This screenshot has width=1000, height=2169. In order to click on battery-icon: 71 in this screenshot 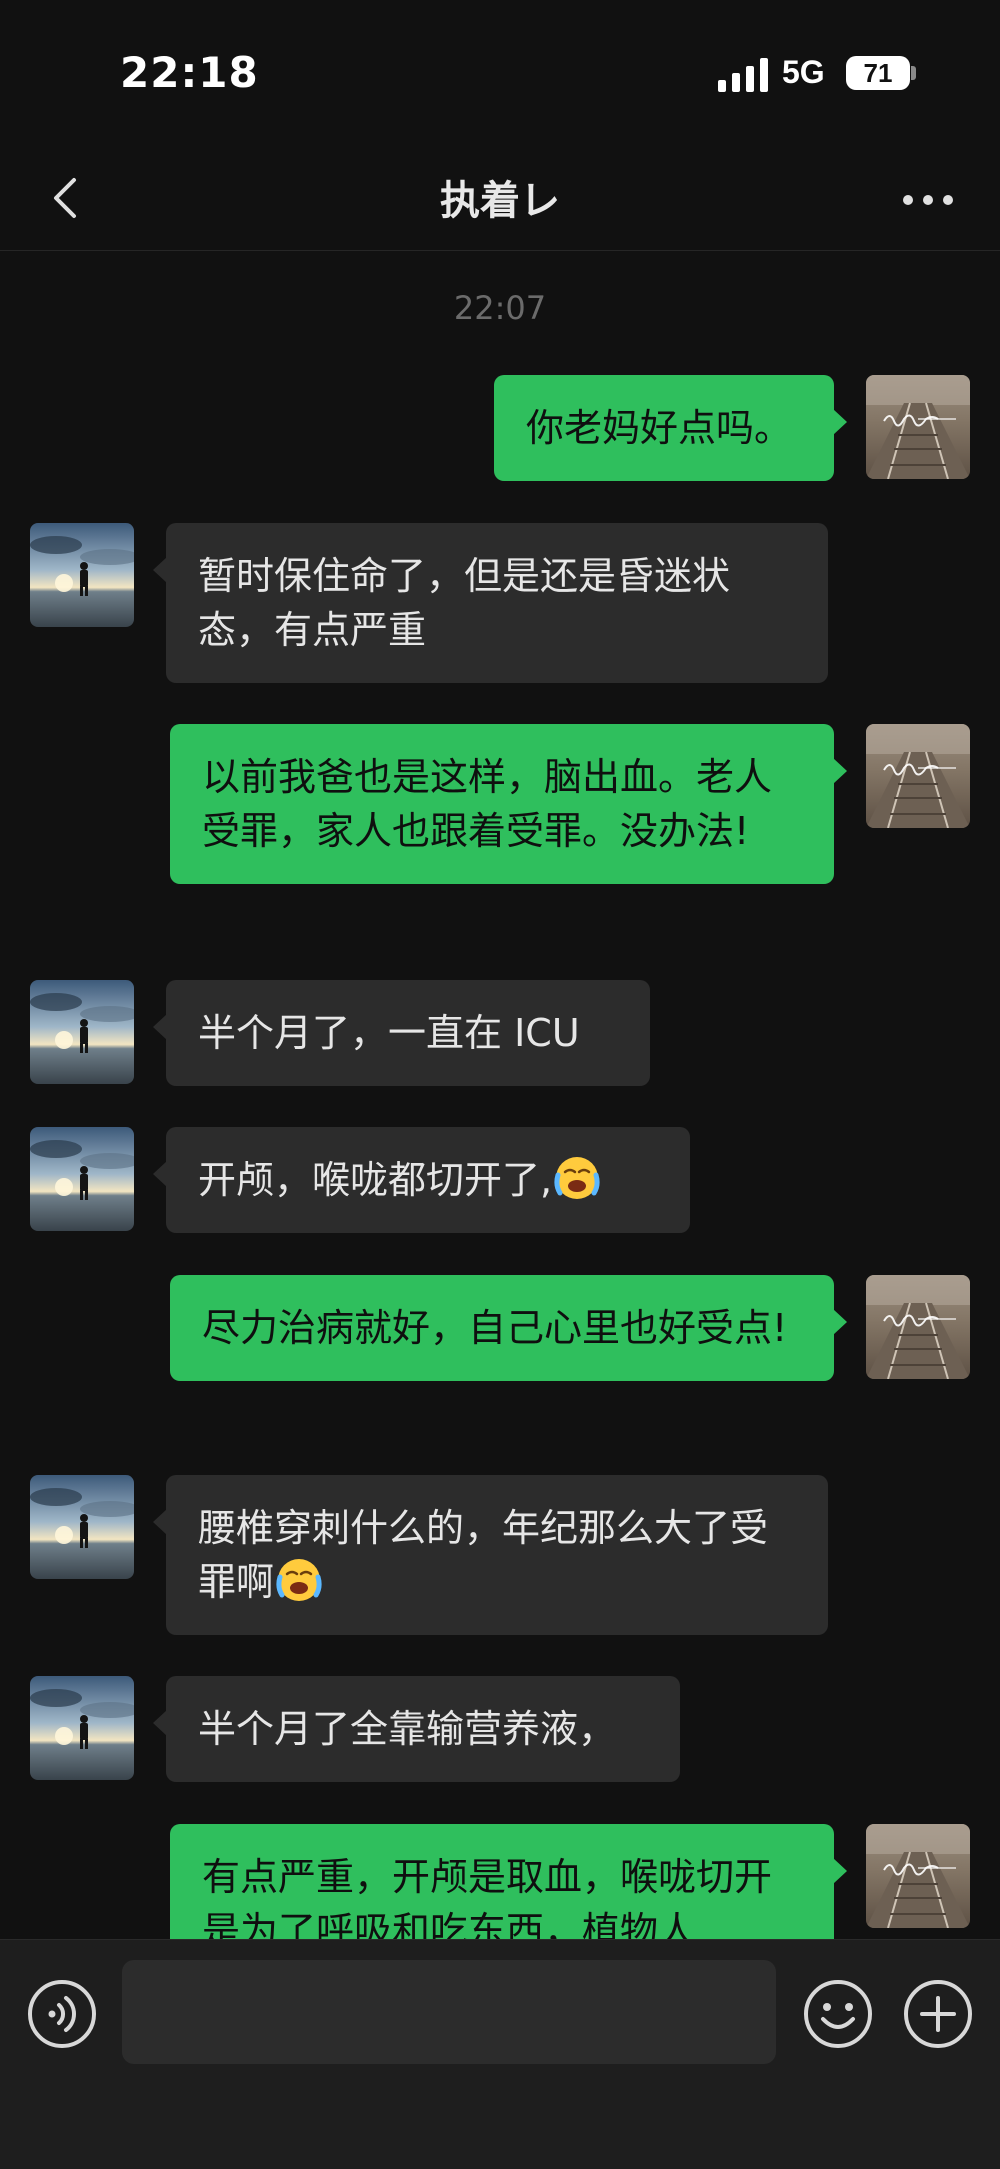, I will do `click(878, 73)`.